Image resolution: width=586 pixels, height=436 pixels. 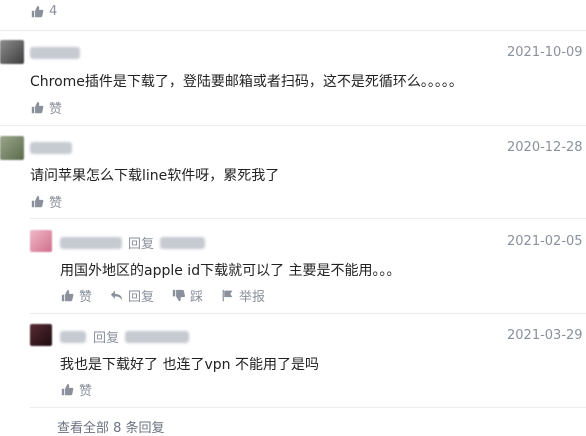 I want to click on reply-actions: 赞 回复 踩 举报, so click(x=172, y=295).